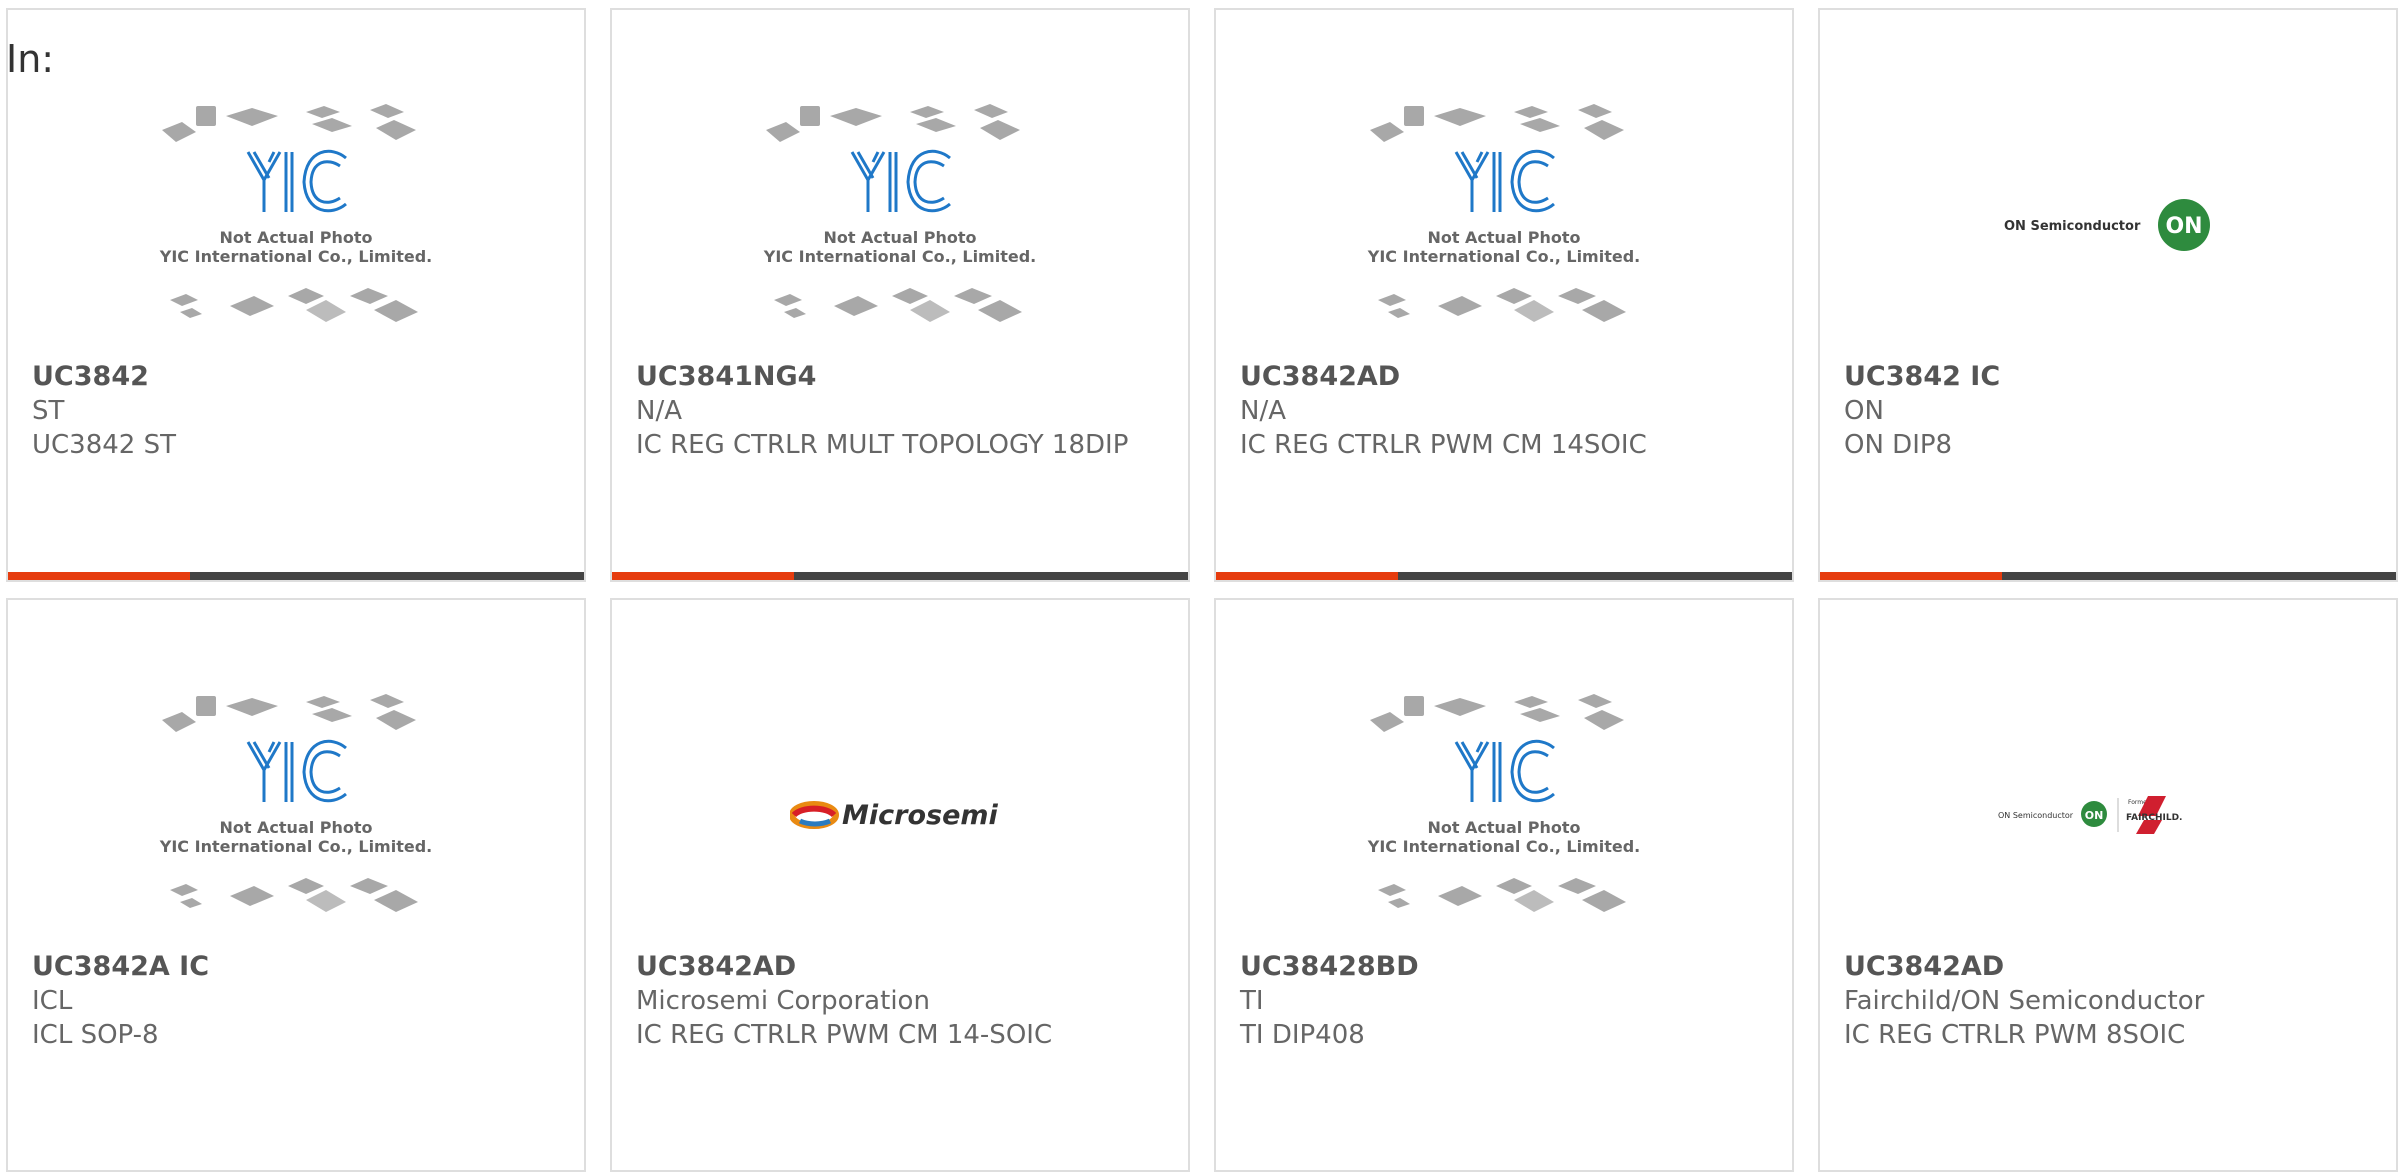 Image resolution: width=2403 pixels, height=1172 pixels. What do you see at coordinates (844, 1035) in the screenshot?
I see `description: IC REG CTRLR PWM CM 14-SOIC` at bounding box center [844, 1035].